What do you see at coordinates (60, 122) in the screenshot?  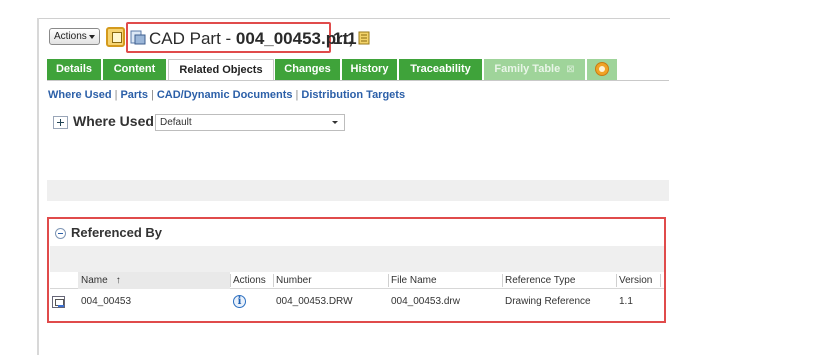 I see `expand-icon` at bounding box center [60, 122].